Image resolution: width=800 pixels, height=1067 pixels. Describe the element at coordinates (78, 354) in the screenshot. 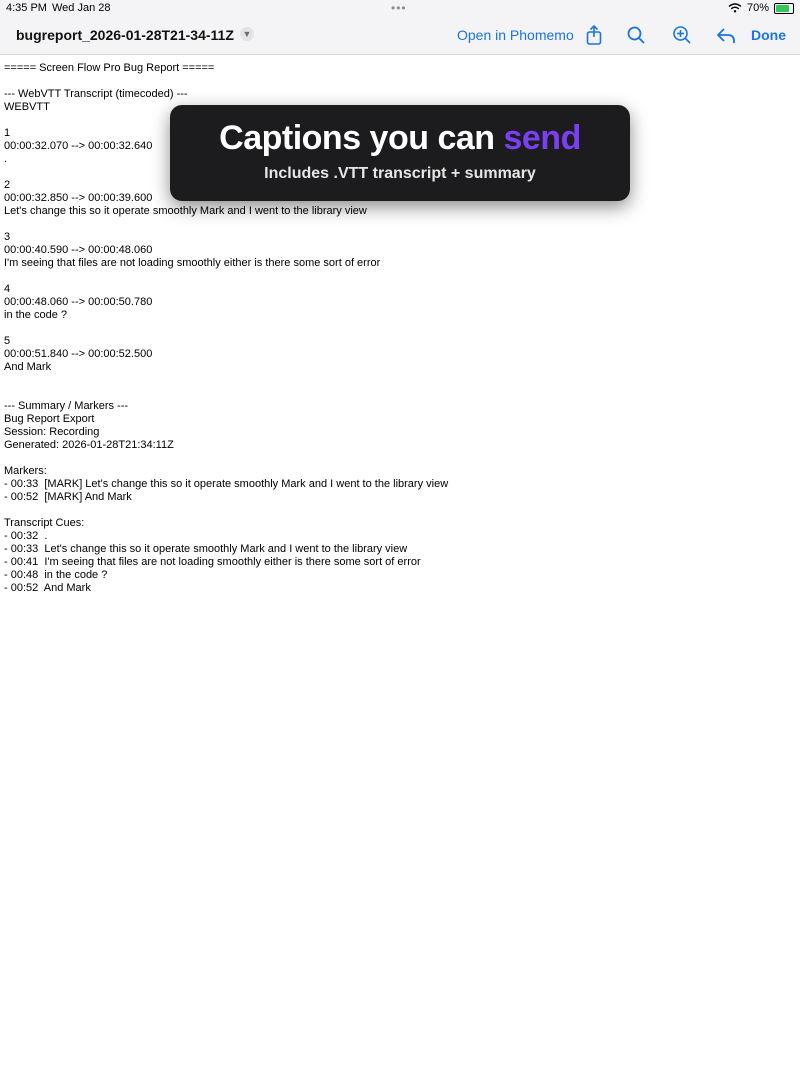

I see `document-line: 00:00:51.840 --> 00:00:52.500` at that location.